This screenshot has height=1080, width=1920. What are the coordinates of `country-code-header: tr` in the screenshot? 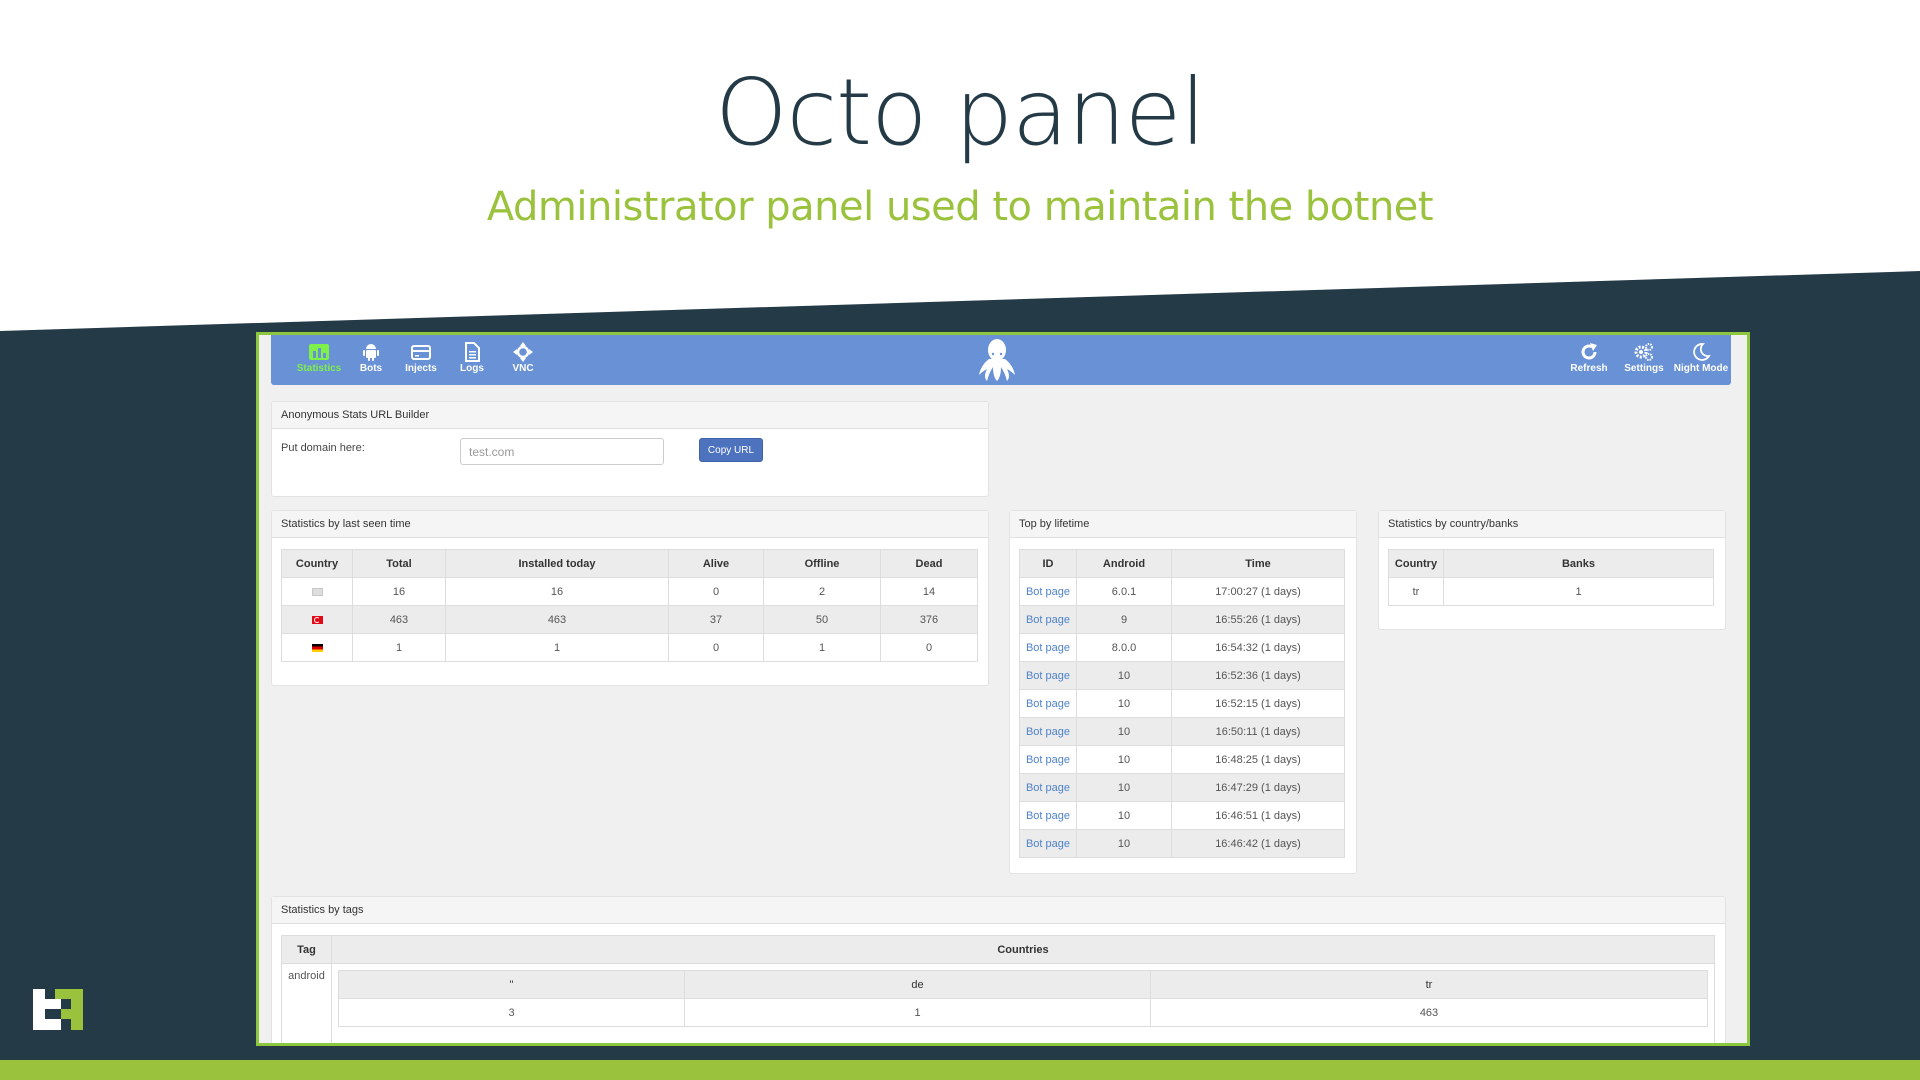 It's located at (1429, 984).